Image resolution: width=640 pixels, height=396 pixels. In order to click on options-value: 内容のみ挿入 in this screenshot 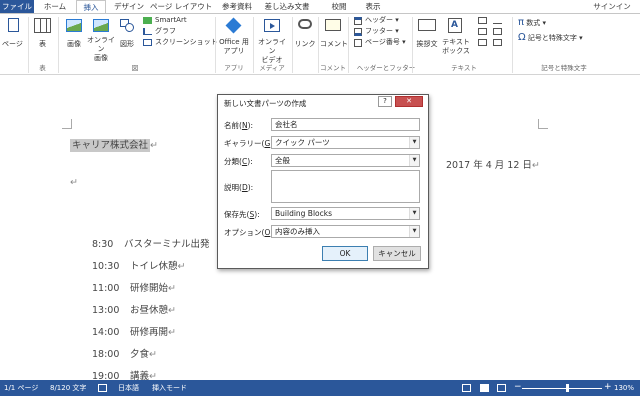, I will do `click(297, 231)`.